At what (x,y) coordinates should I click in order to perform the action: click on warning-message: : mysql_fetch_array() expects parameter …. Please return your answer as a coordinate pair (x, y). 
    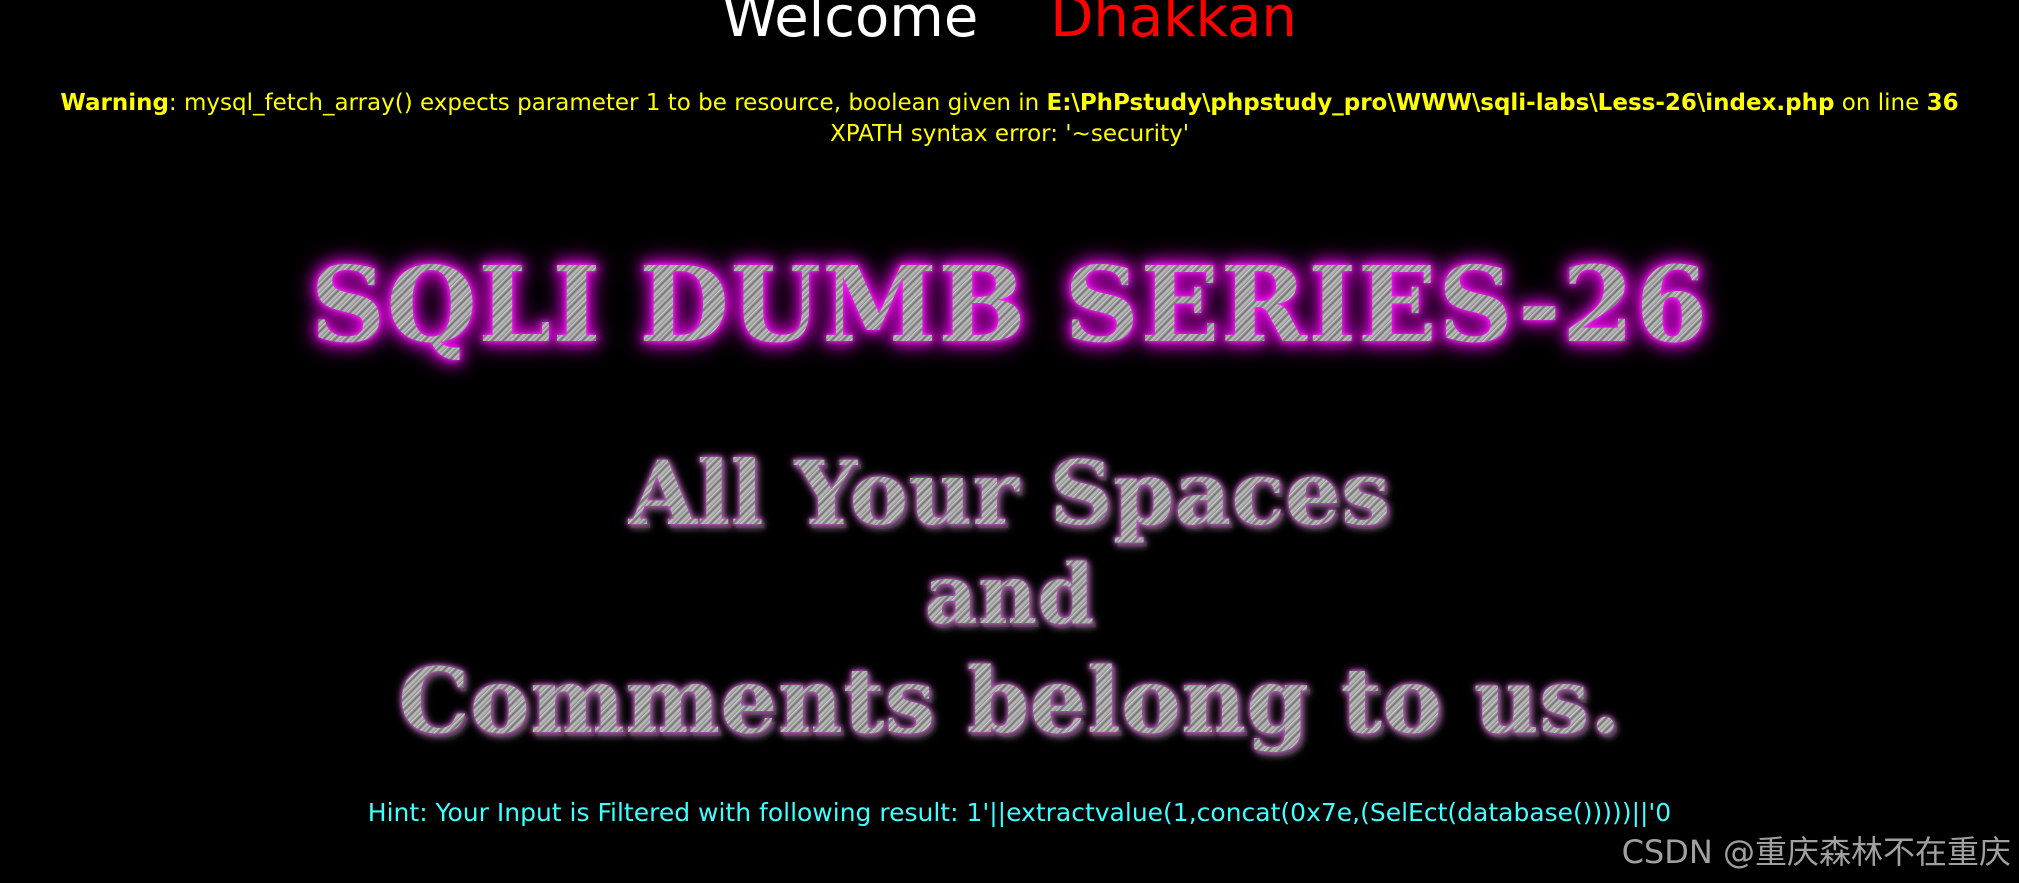
    Looking at the image, I should click on (607, 103).